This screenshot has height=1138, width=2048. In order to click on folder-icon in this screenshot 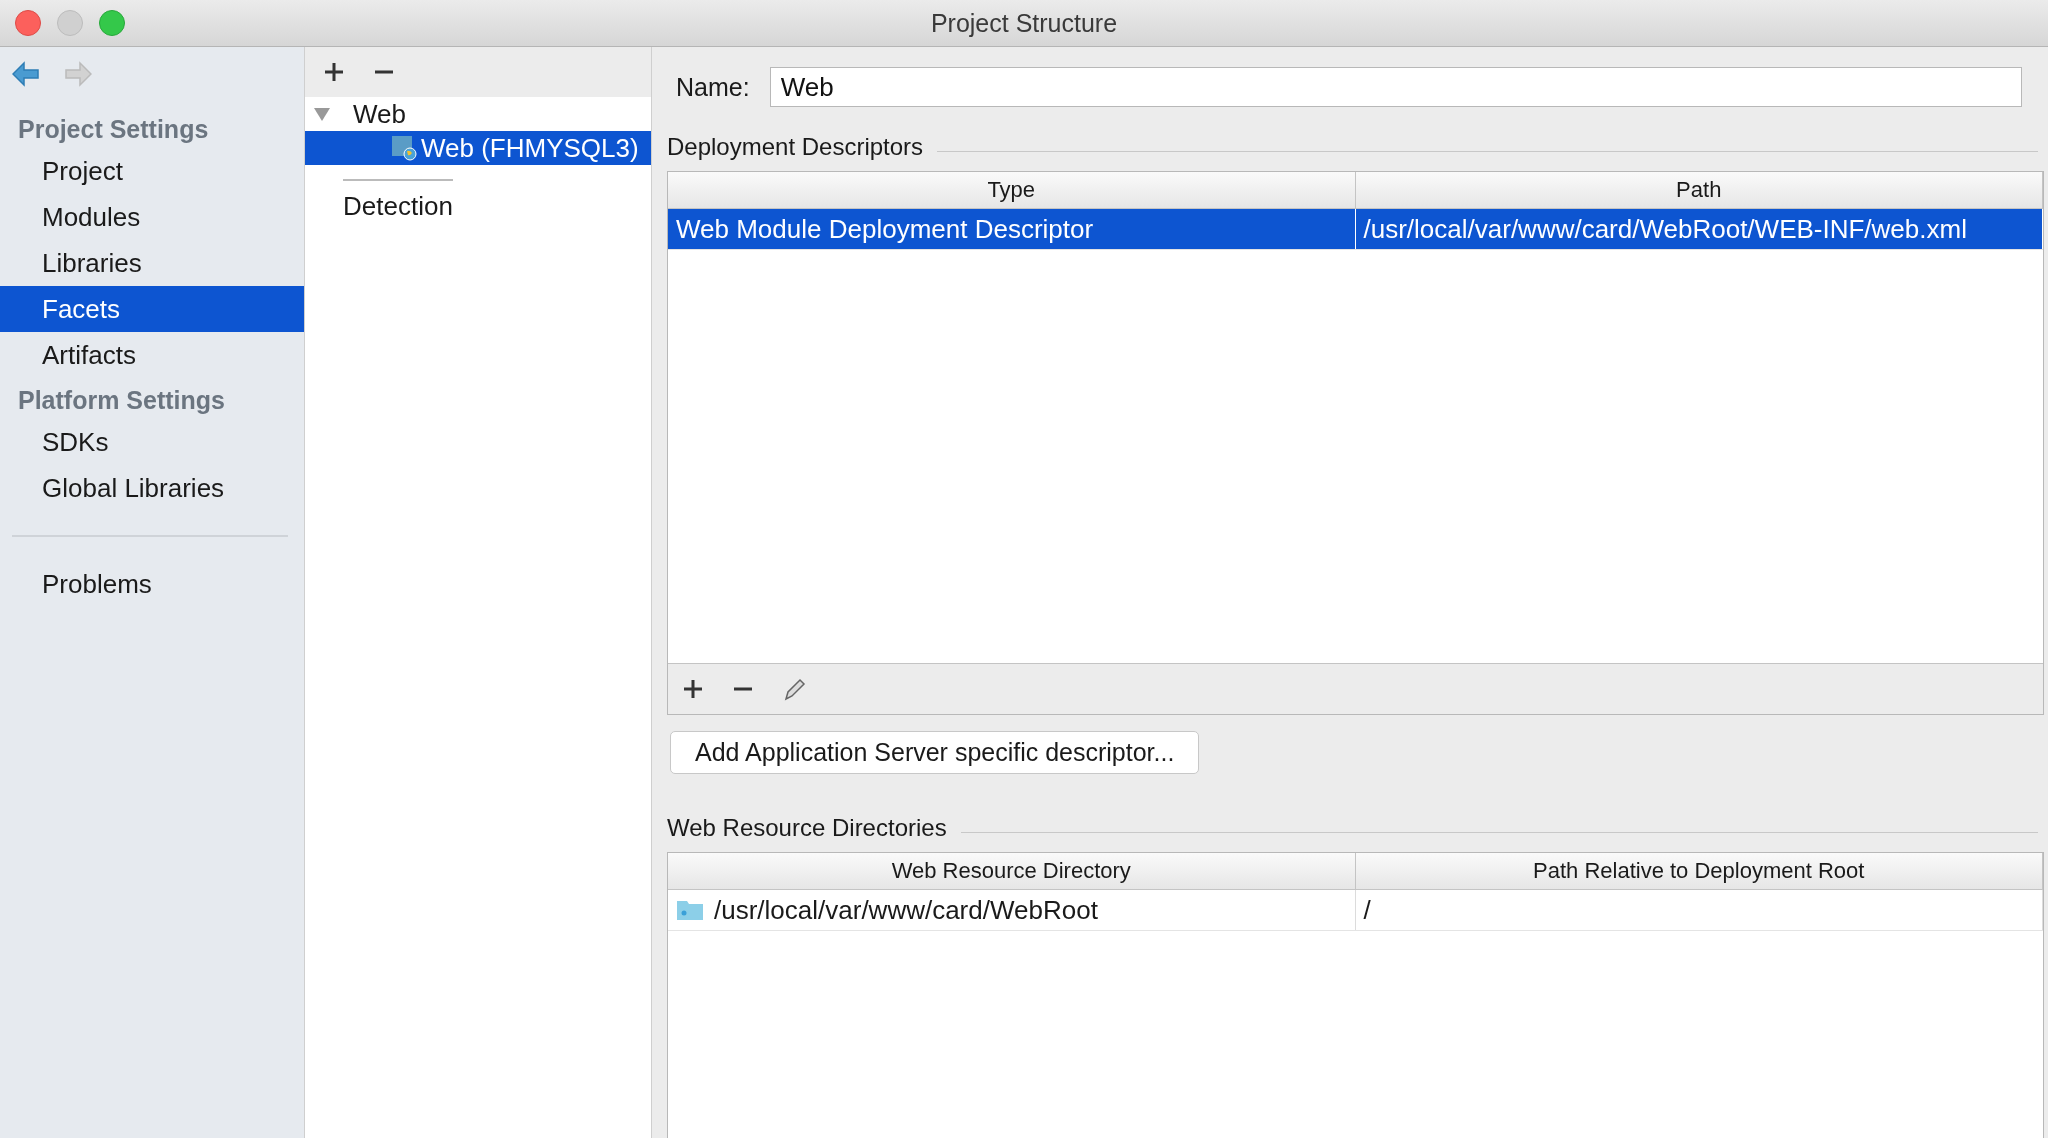, I will do `click(690, 910)`.